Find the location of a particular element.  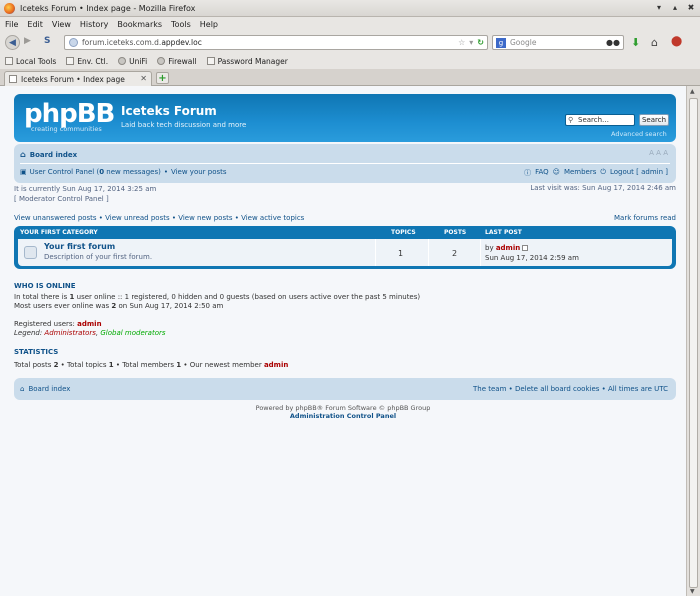

statistics-title: STATISTICS is located at coordinates (36, 352).